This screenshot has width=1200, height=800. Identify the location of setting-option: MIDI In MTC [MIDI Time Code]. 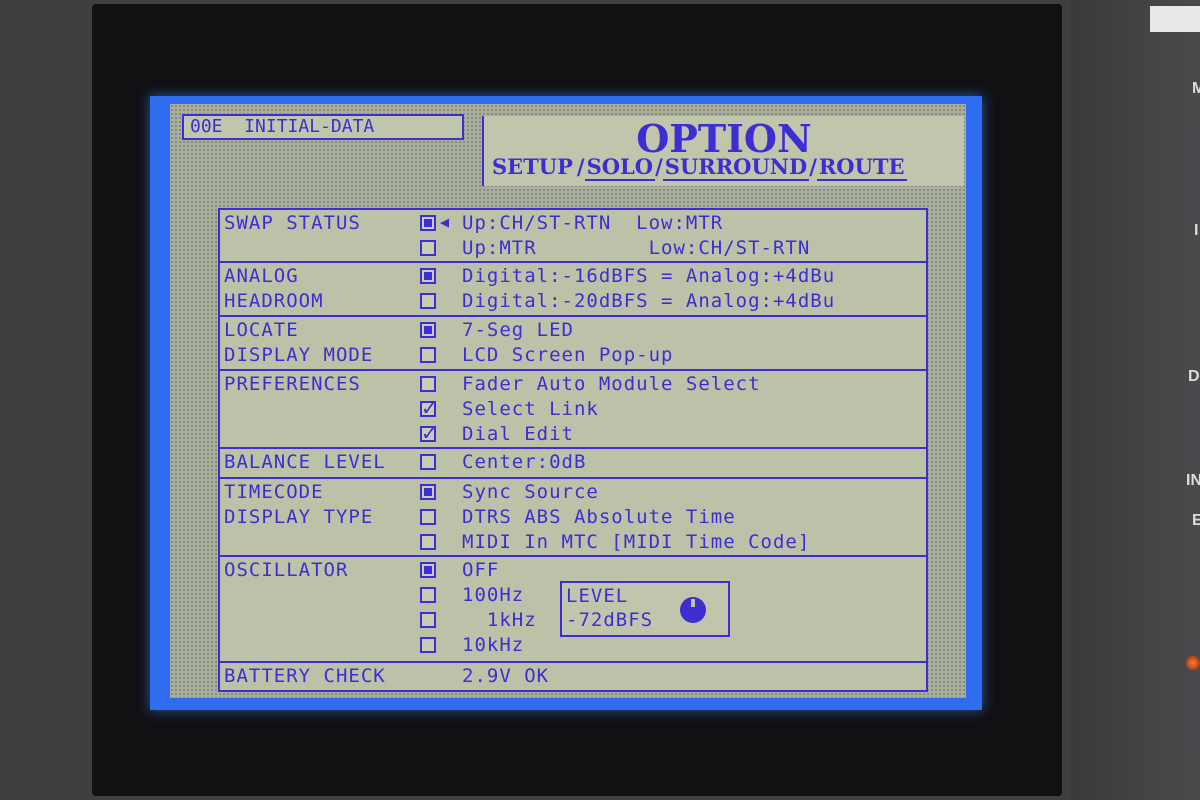
(665, 542).